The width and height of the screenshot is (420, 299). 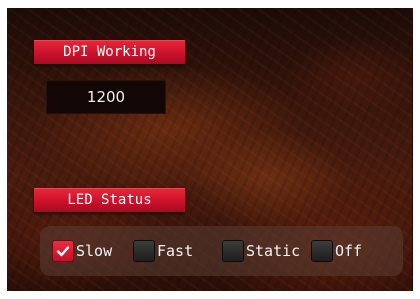 I want to click on slow-checkbox, so click(x=63, y=251).